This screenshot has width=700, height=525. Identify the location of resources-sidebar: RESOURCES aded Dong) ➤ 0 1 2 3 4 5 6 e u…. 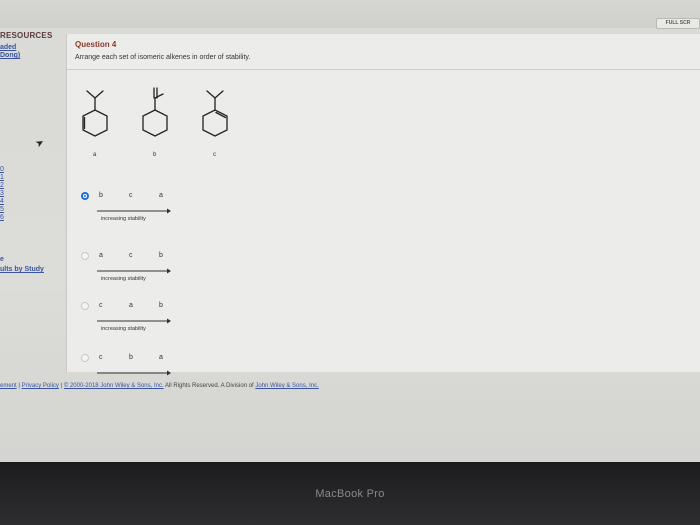
(32, 206).